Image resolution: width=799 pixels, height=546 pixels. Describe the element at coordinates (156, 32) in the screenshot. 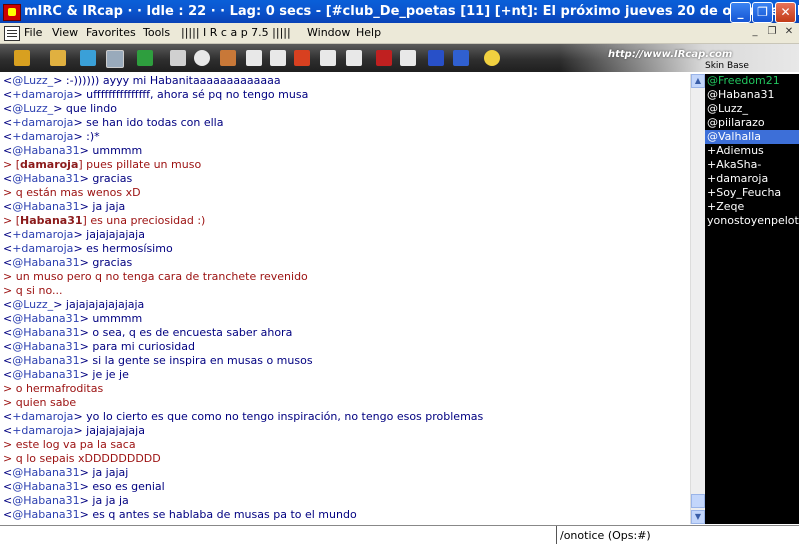

I see `menu-tools: Tools` at that location.